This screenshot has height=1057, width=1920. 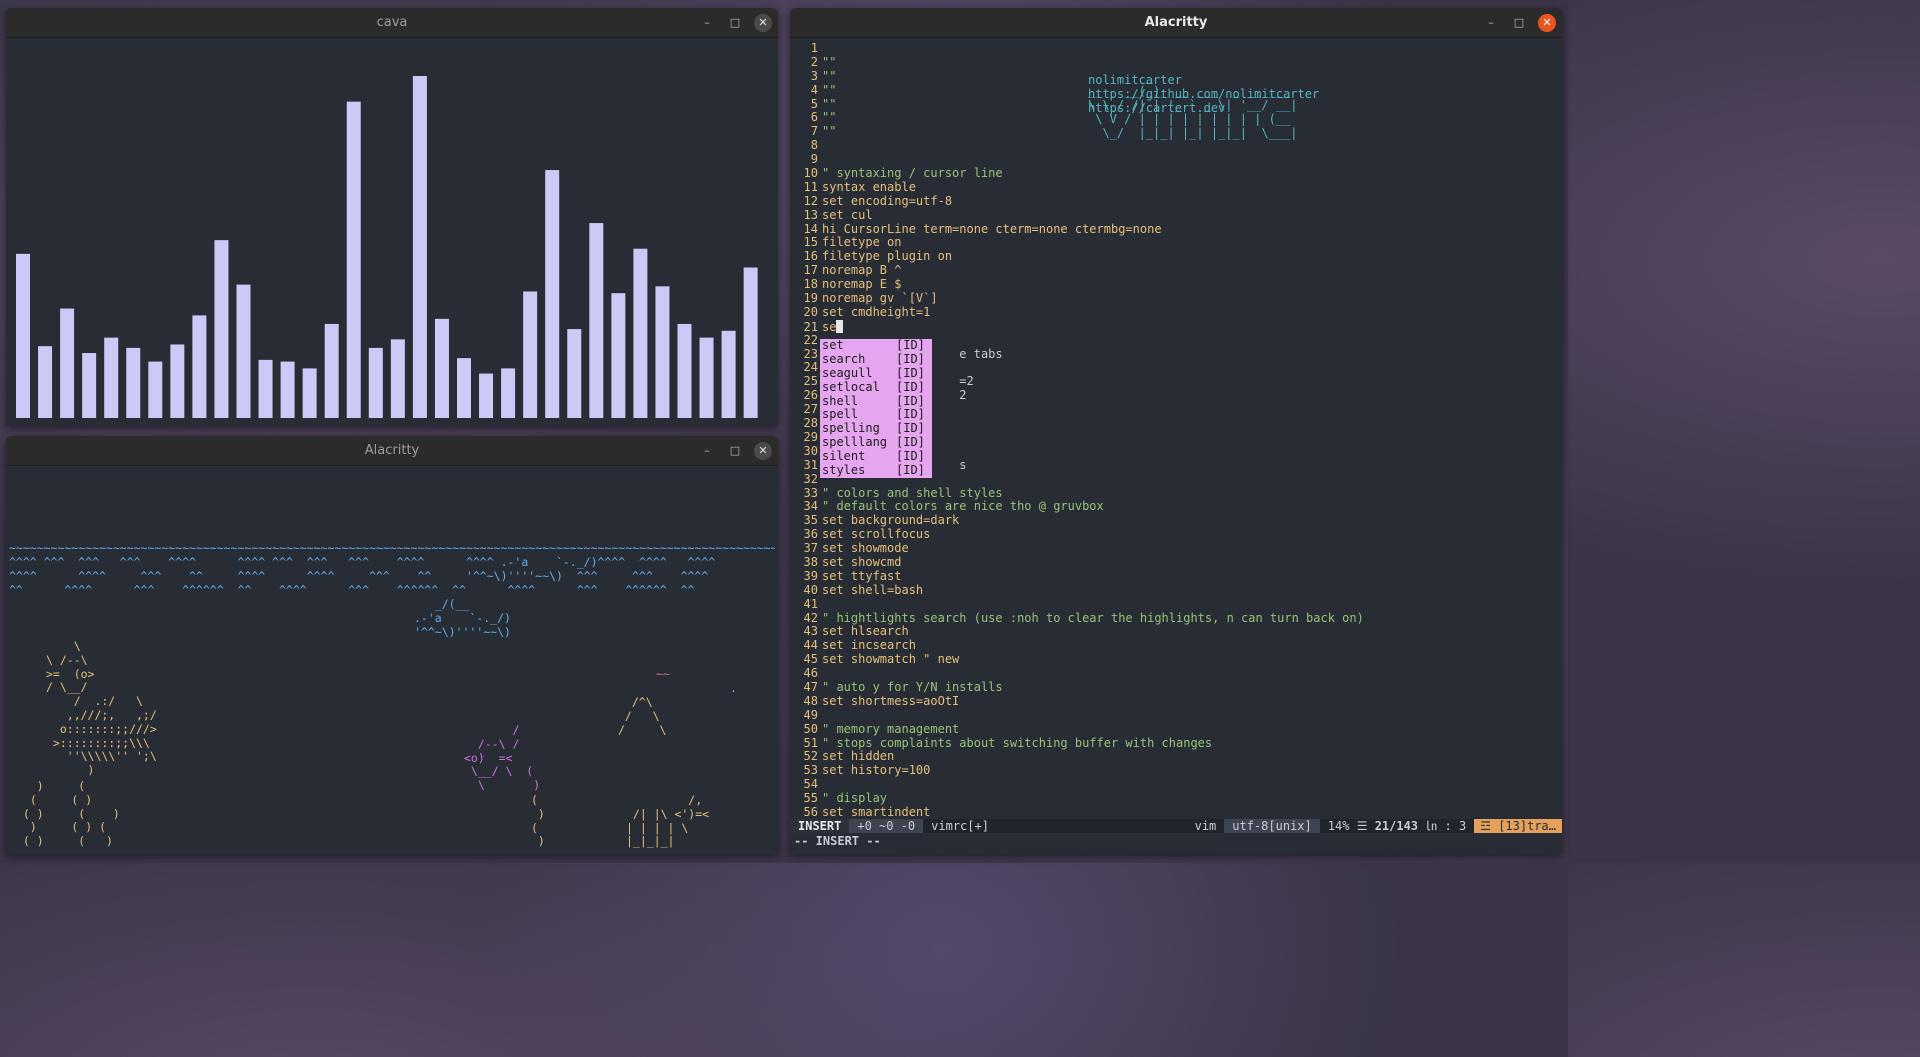 What do you see at coordinates (814, 131) in the screenshot?
I see `line-number: 7` at bounding box center [814, 131].